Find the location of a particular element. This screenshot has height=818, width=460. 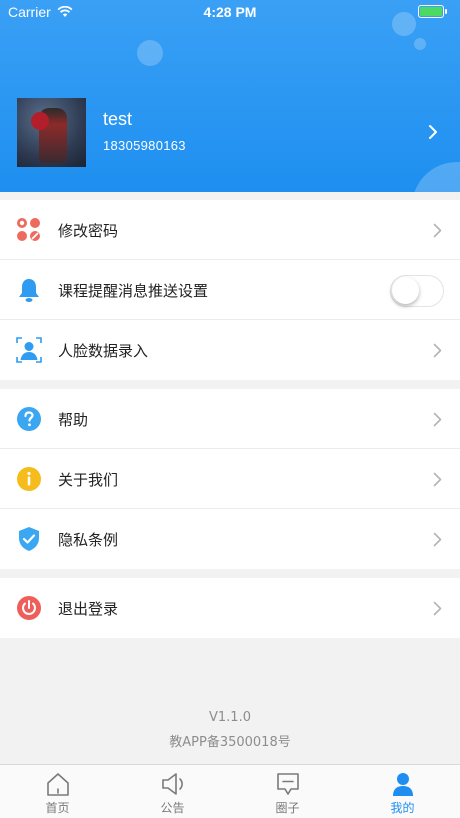

avatar is located at coordinates (51, 132).